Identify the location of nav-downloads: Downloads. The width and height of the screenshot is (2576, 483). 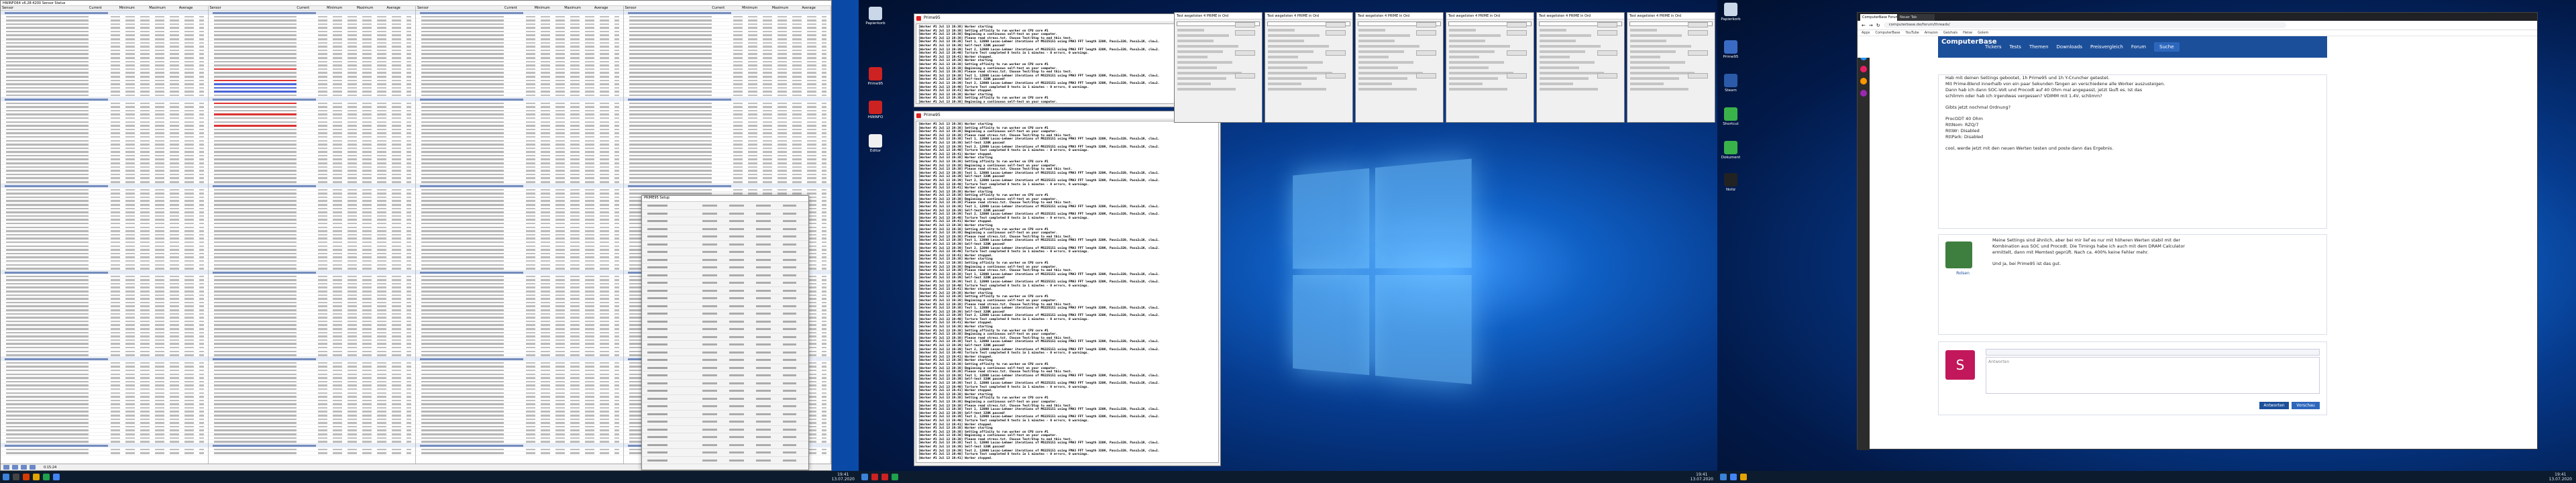
(2069, 47).